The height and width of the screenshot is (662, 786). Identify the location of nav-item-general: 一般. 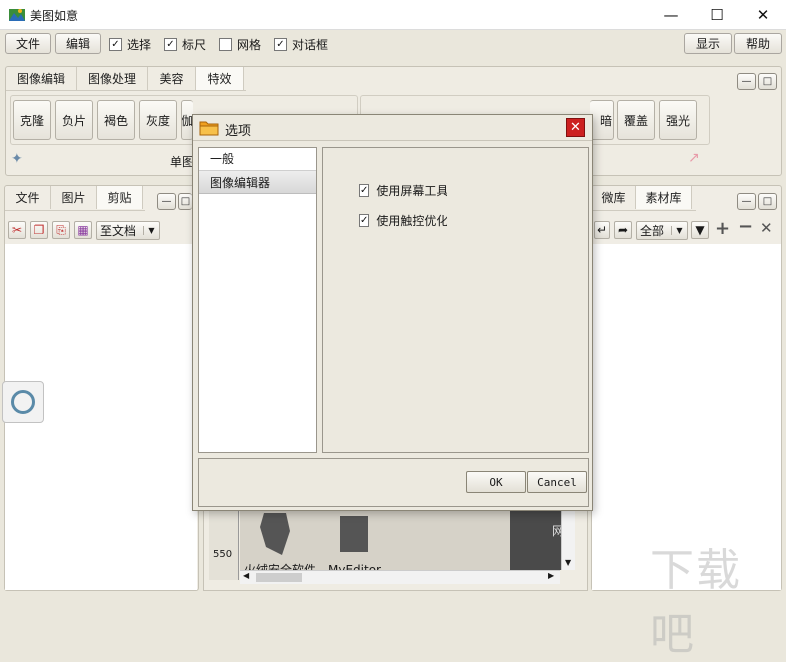
(257, 159).